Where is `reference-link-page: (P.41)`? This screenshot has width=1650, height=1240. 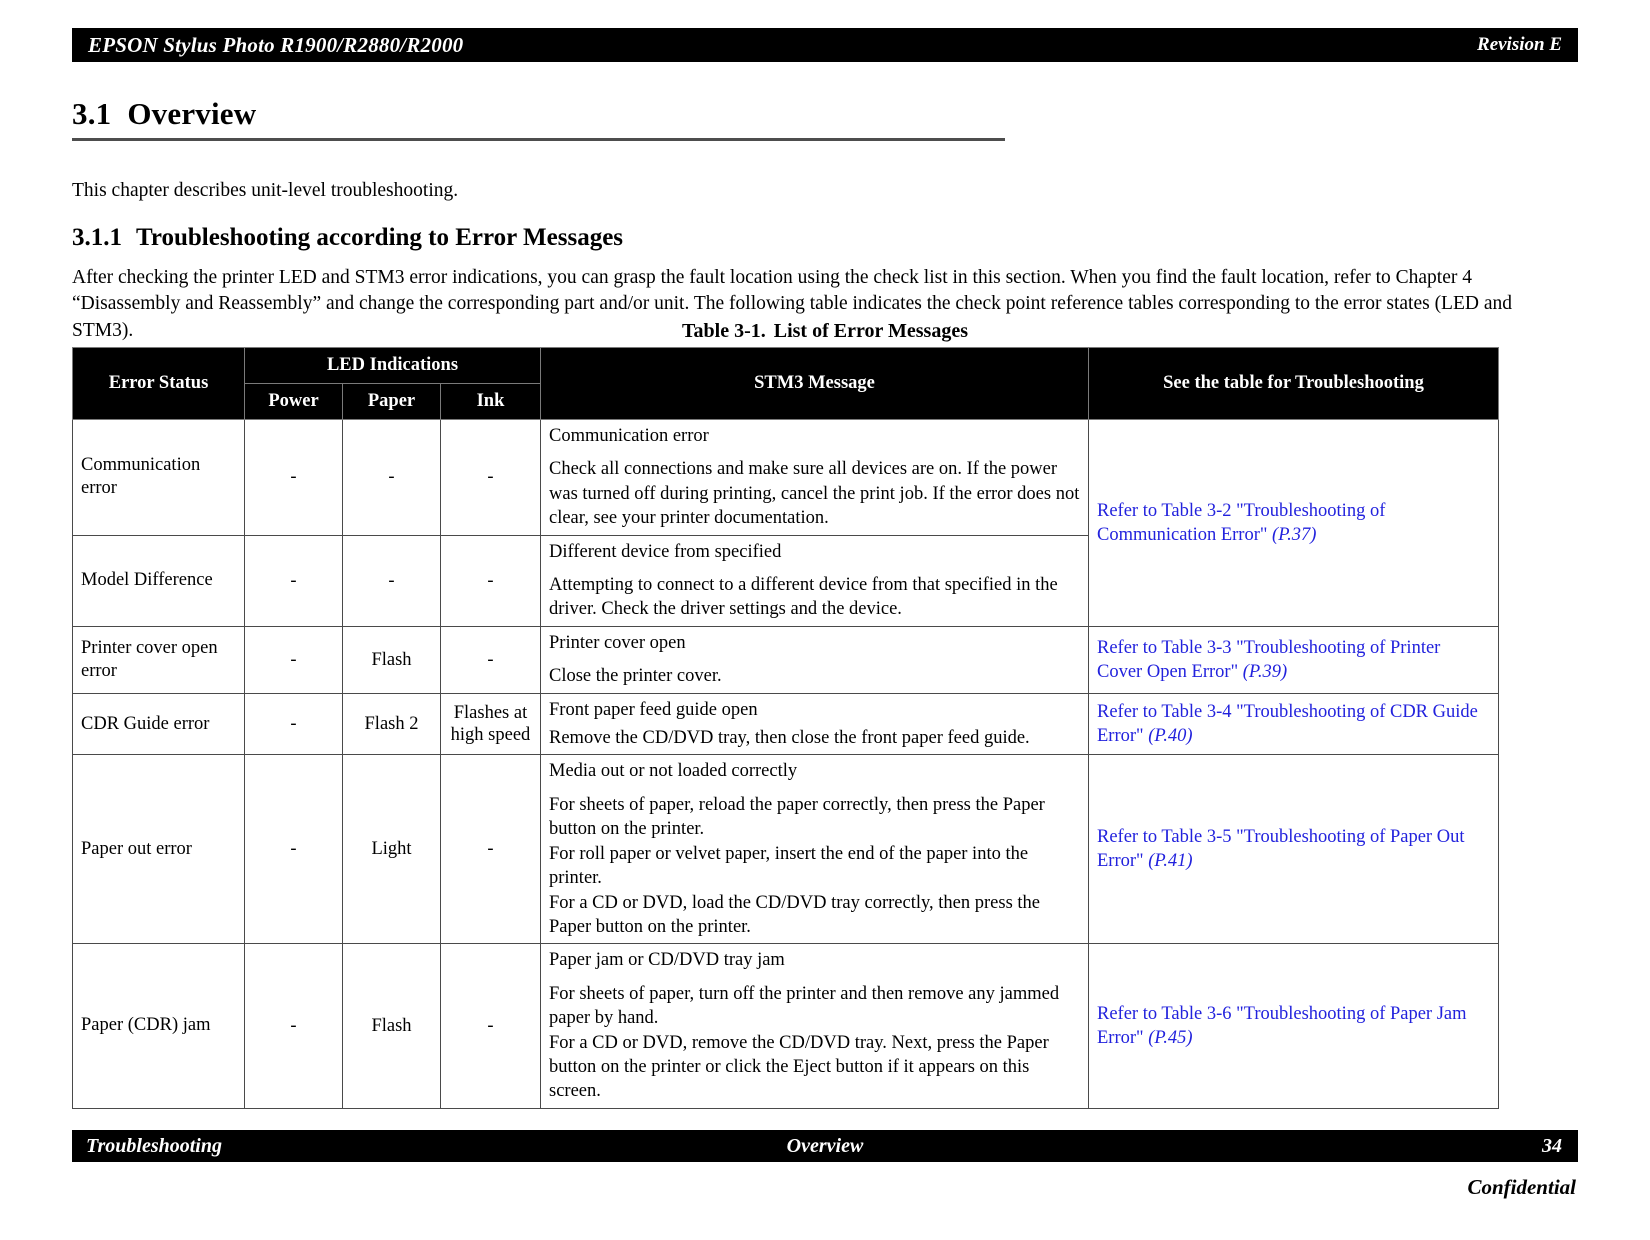 reference-link-page: (P.41) is located at coordinates (1170, 861).